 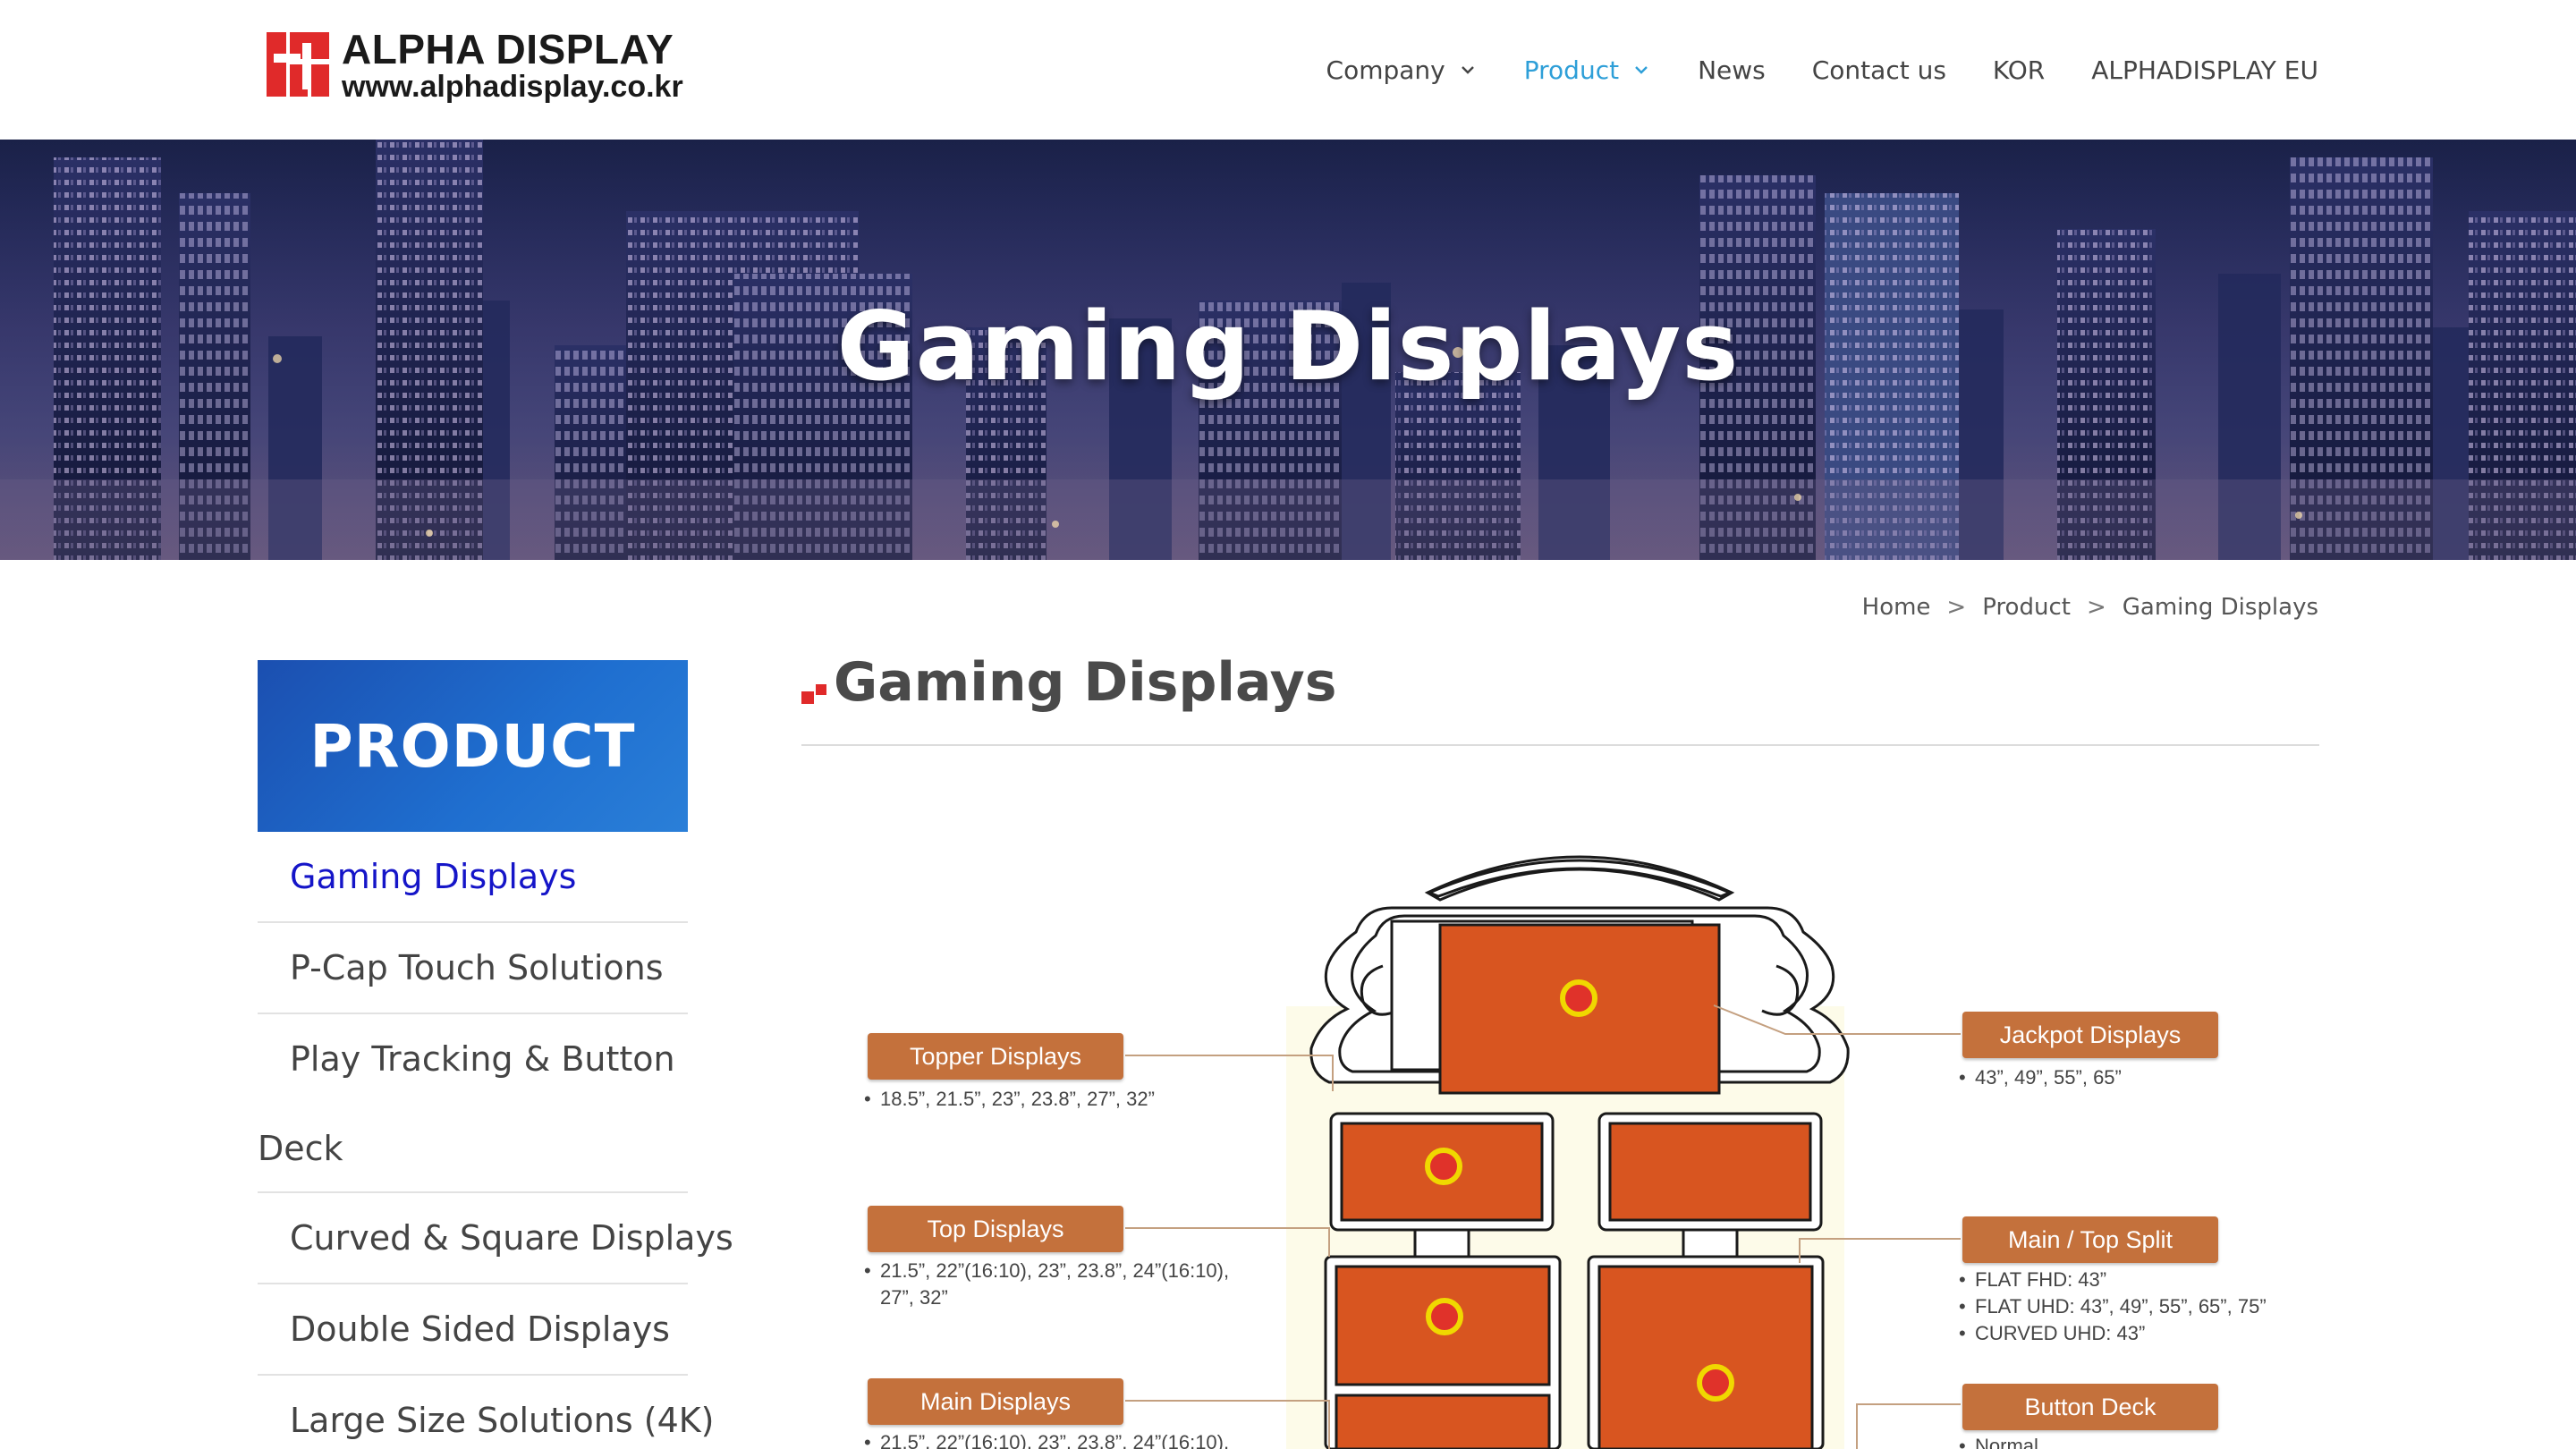 I want to click on nav-eu-label: ALPHADISPLAY EU, so click(x=2204, y=70).